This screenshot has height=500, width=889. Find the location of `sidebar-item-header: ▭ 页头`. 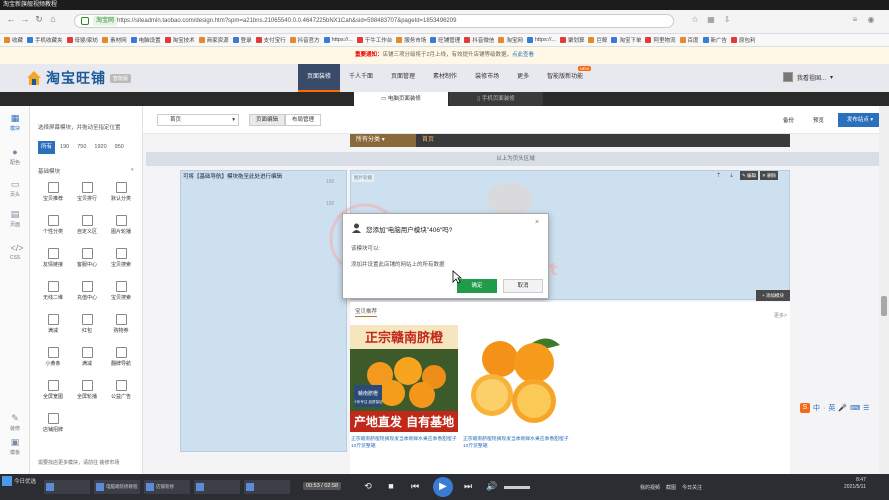

sidebar-item-header: ▭ 页头 is located at coordinates (15, 189).